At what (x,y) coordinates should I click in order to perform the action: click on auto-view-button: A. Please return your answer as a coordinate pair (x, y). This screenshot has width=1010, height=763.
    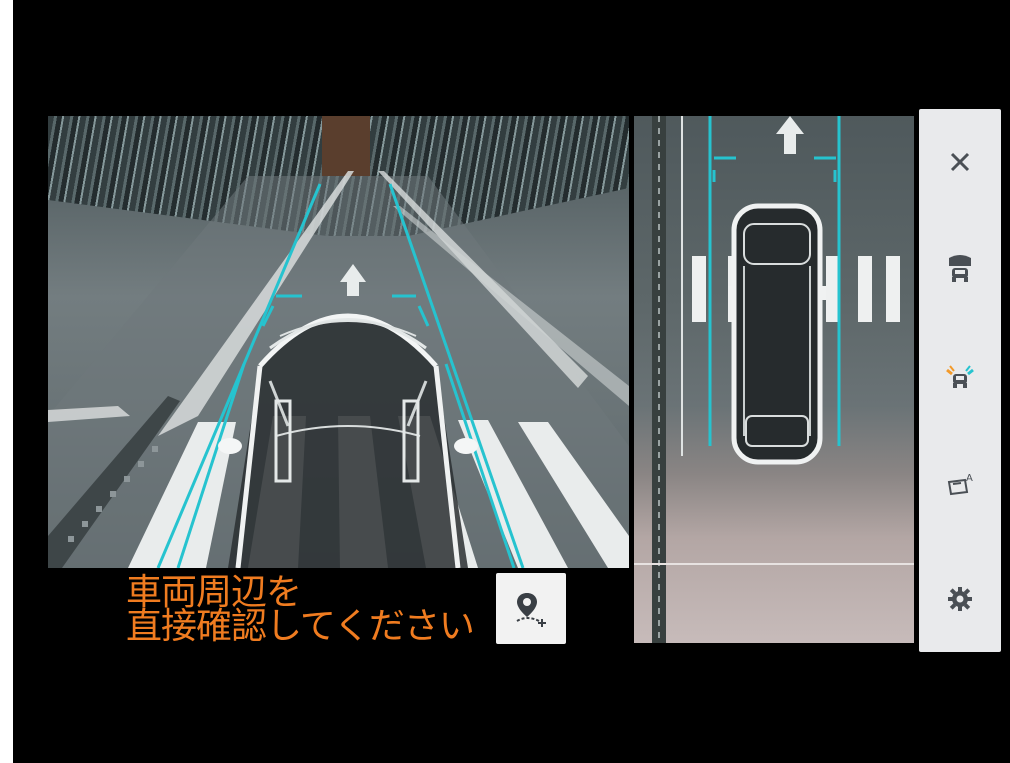
    Looking at the image, I should click on (960, 484).